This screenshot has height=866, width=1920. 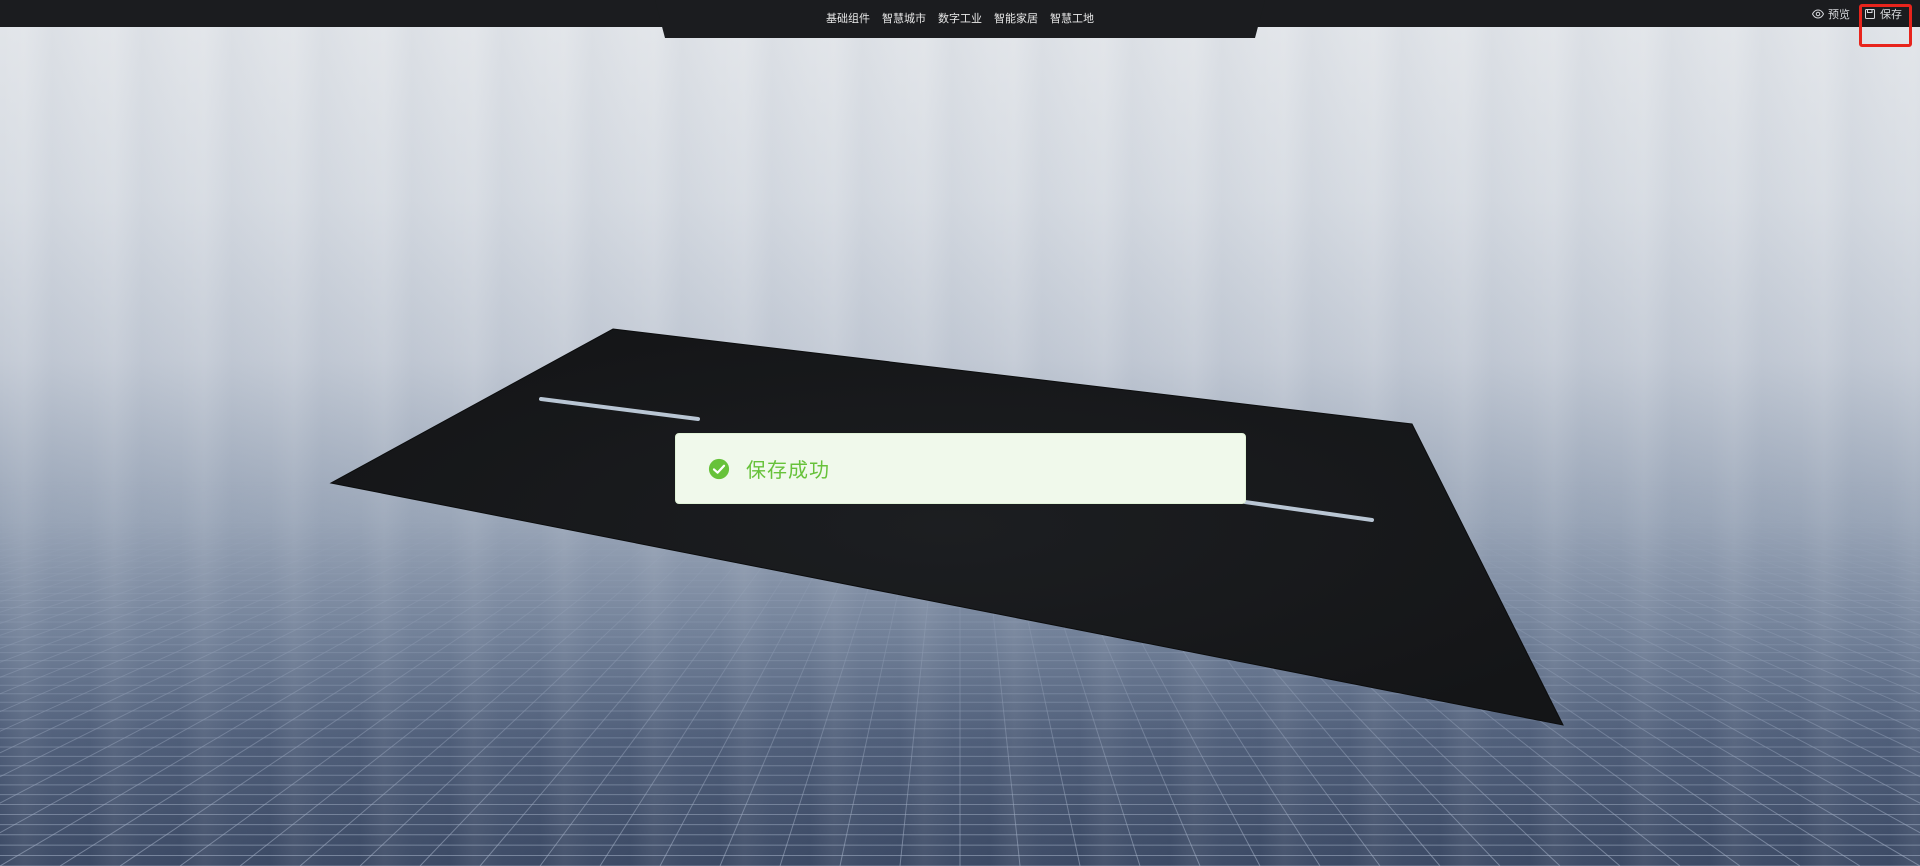 What do you see at coordinates (1072, 18) in the screenshot?
I see `nav-item-smart-construction: 智慧工地` at bounding box center [1072, 18].